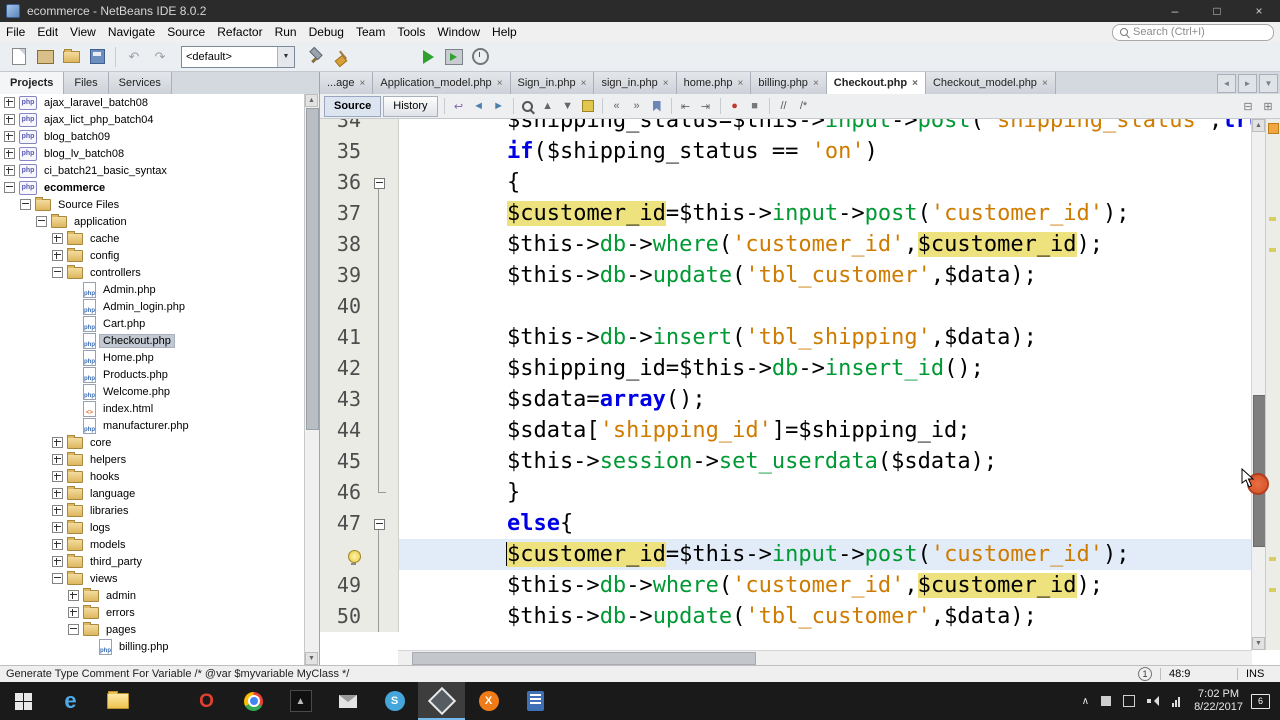 The image size is (1280, 720). What do you see at coordinates (238, 56) in the screenshot?
I see `configuration-combo: <default> ▼` at bounding box center [238, 56].